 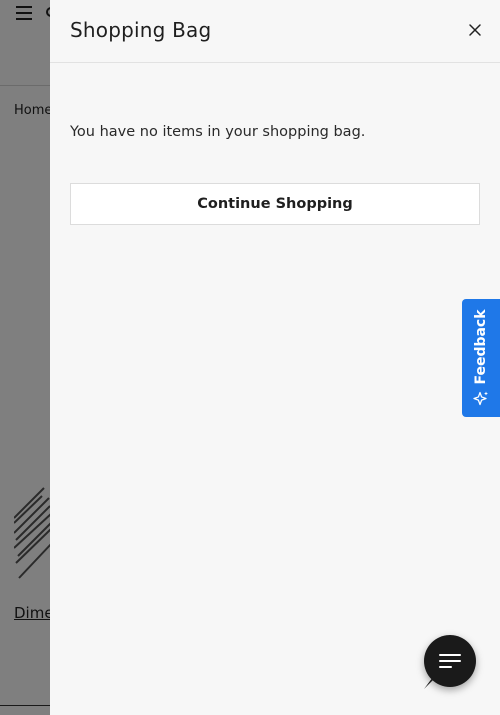 What do you see at coordinates (275, 204) in the screenshot?
I see `continue-shopping-button: Continue Shopping` at bounding box center [275, 204].